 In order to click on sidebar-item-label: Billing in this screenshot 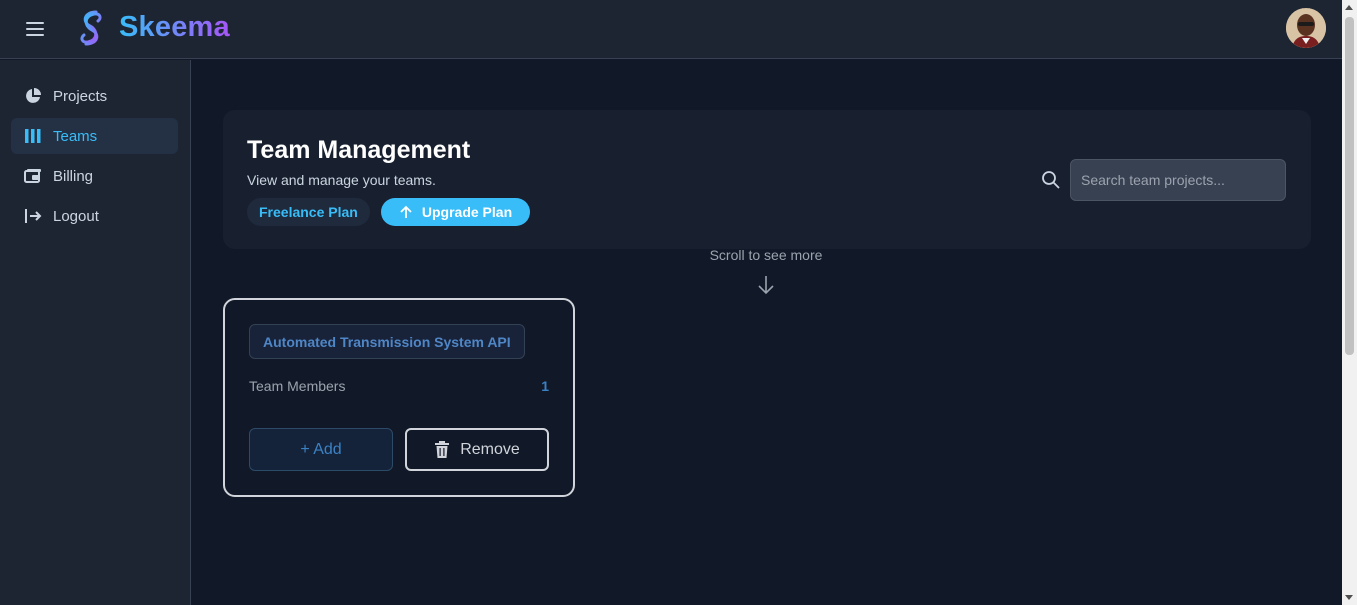, I will do `click(73, 176)`.